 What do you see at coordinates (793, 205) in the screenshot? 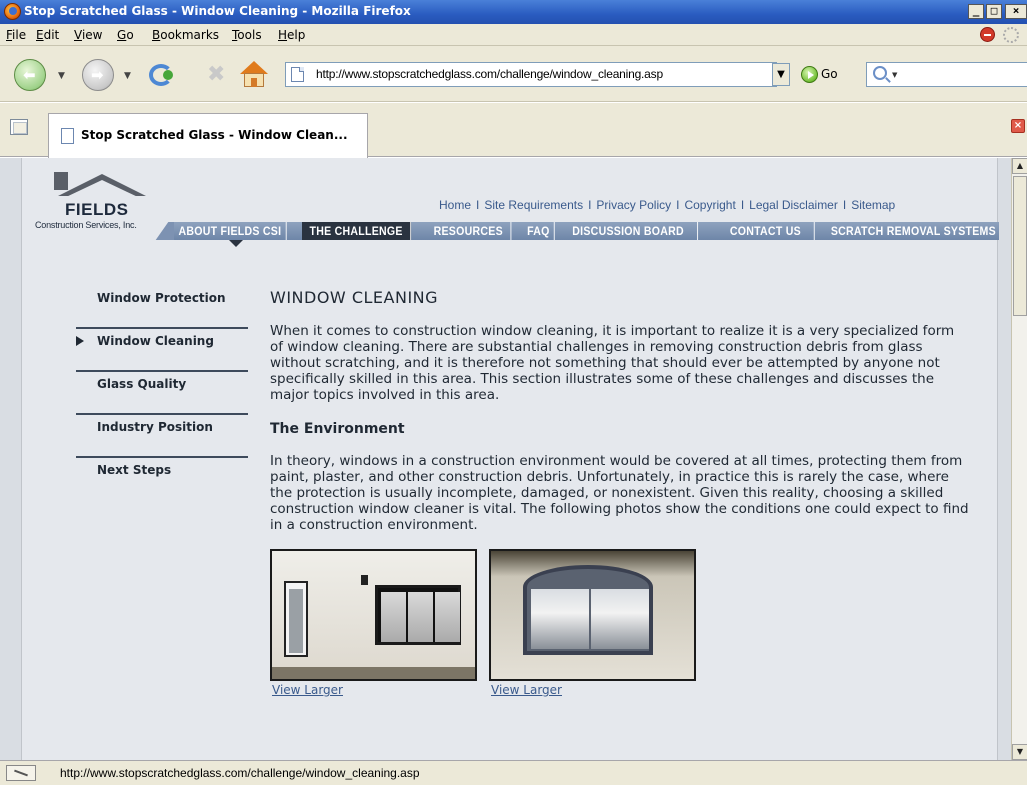
I see `utility-link-legal-disclaimer: Legal Disclaimer` at bounding box center [793, 205].